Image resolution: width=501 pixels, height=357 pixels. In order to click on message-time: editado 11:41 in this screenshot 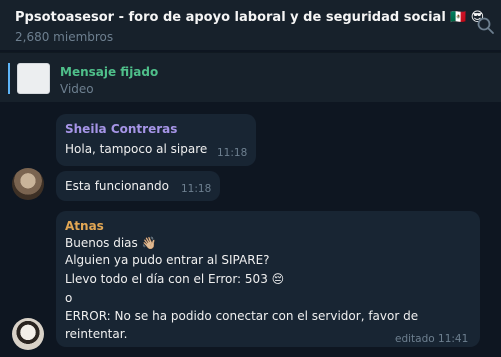, I will do `click(432, 339)`.